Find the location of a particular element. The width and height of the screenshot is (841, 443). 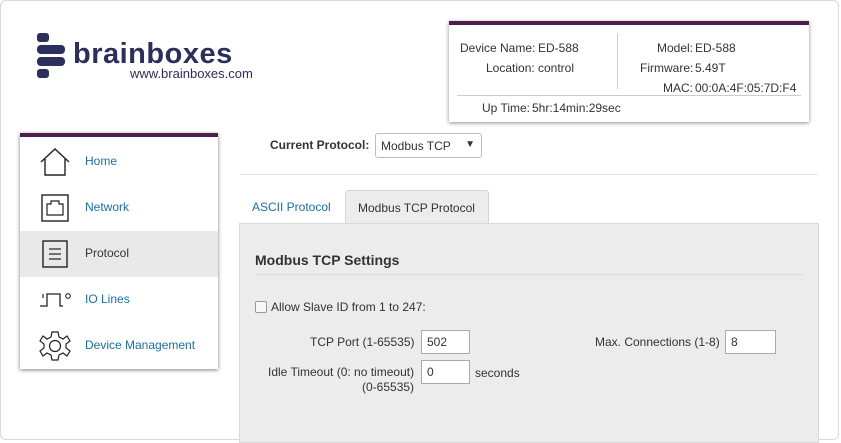

tcp-port-input is located at coordinates (445, 342).